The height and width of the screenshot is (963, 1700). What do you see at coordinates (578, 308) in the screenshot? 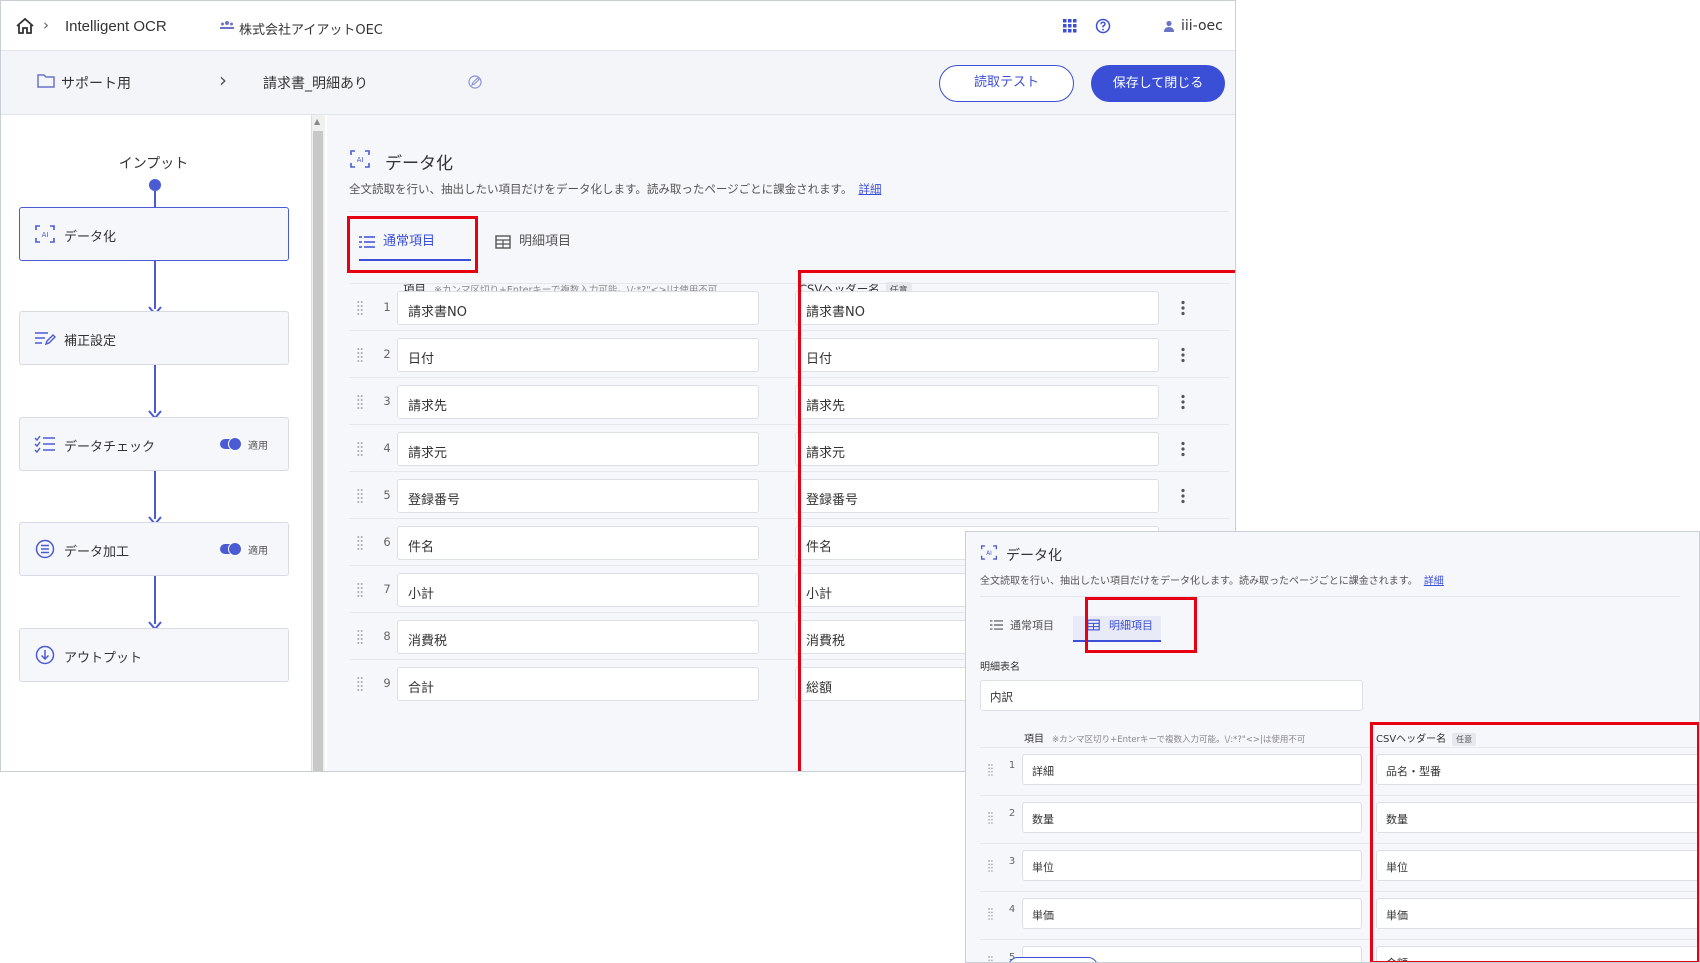
I see `item-name-input: 請求書NO` at bounding box center [578, 308].